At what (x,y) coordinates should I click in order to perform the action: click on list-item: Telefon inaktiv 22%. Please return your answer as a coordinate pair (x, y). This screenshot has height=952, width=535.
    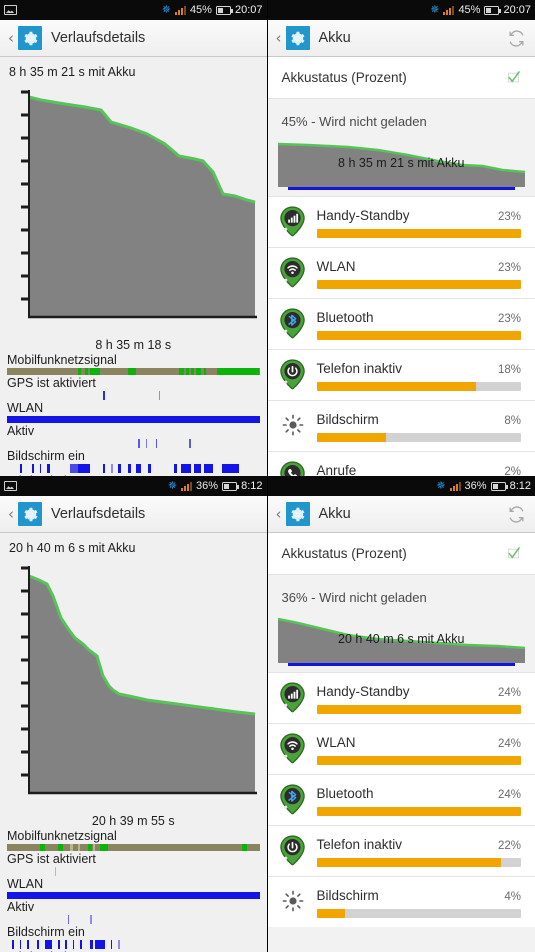
    Looking at the image, I should click on (401, 850).